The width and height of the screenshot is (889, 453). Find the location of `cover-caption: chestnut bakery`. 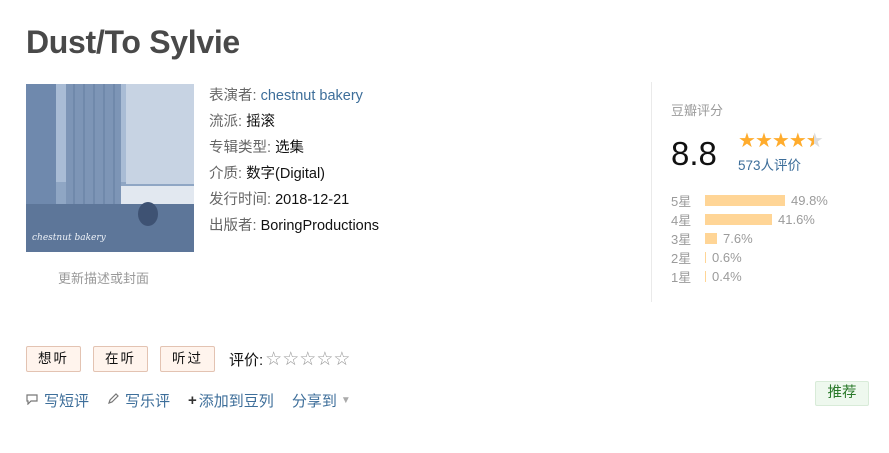

cover-caption: chestnut bakery is located at coordinates (69, 238).